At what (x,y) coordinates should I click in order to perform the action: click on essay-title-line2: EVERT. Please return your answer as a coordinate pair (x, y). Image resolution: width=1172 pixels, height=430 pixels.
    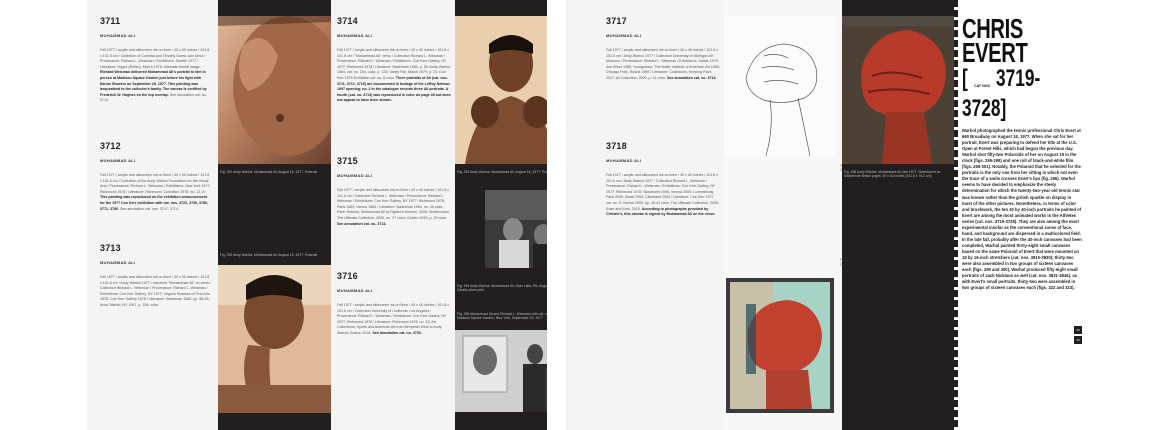
    Looking at the image, I should click on (995, 52).